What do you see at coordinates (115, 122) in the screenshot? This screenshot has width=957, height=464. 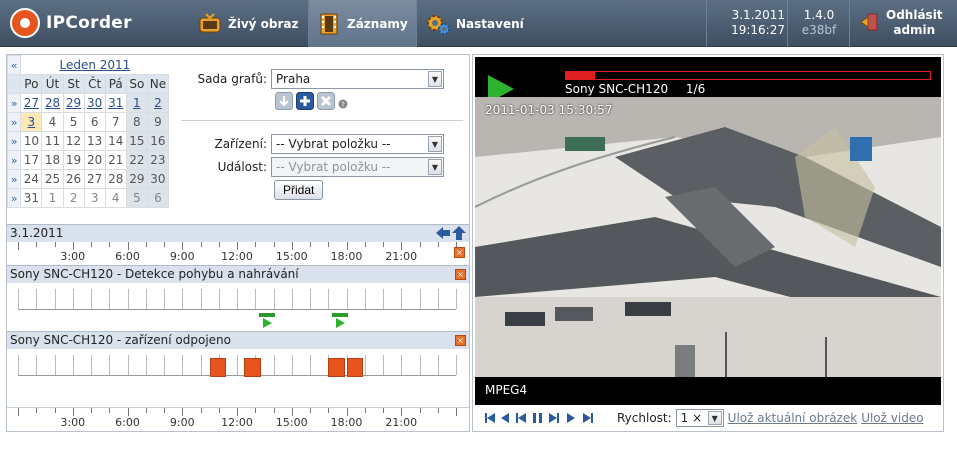 I see `calendar-day: 7` at bounding box center [115, 122].